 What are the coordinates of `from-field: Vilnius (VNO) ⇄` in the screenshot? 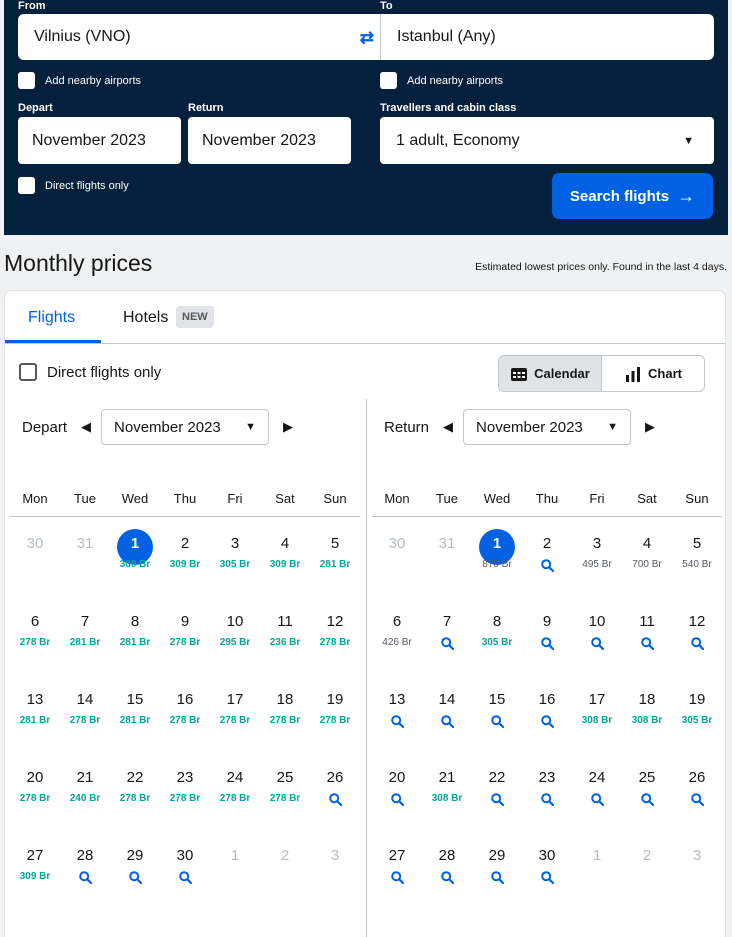 It's located at (199, 37).